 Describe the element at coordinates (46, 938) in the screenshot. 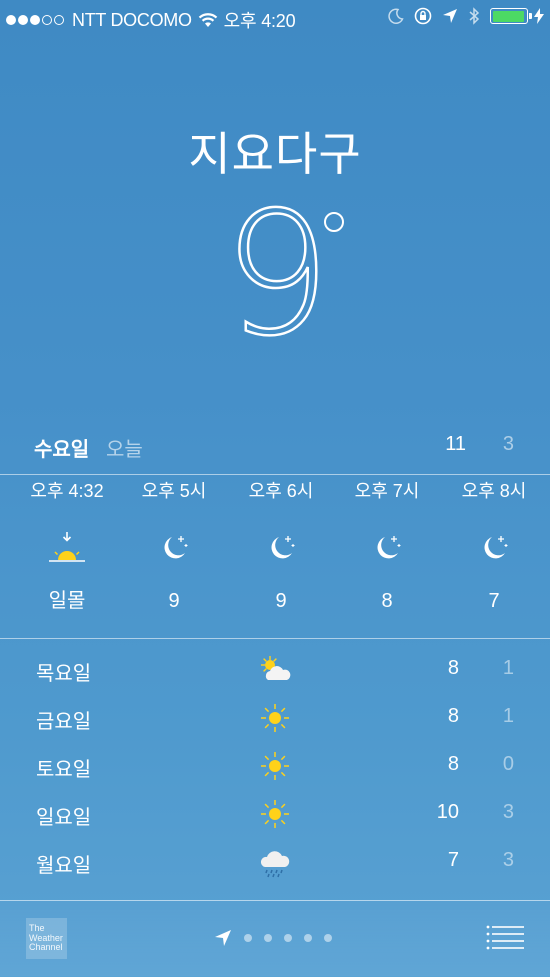

I see `weather-channel-logo: The Weather Channel` at that location.